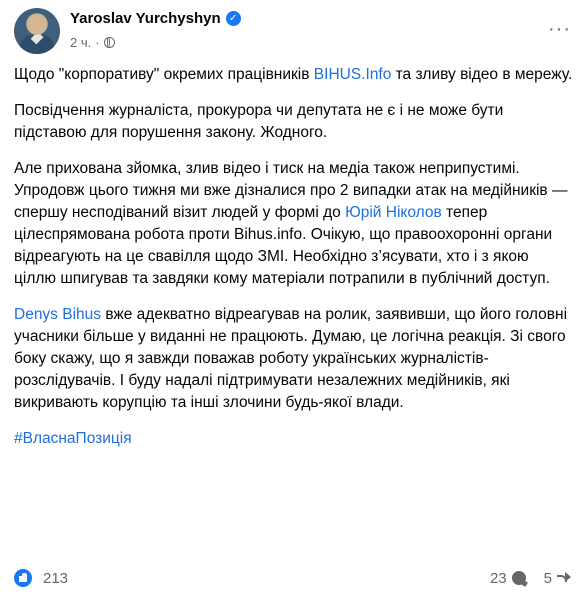 This screenshot has height=600, width=585. I want to click on author-name-row: Yaroslav Yurchyshyn ✓, so click(155, 18).